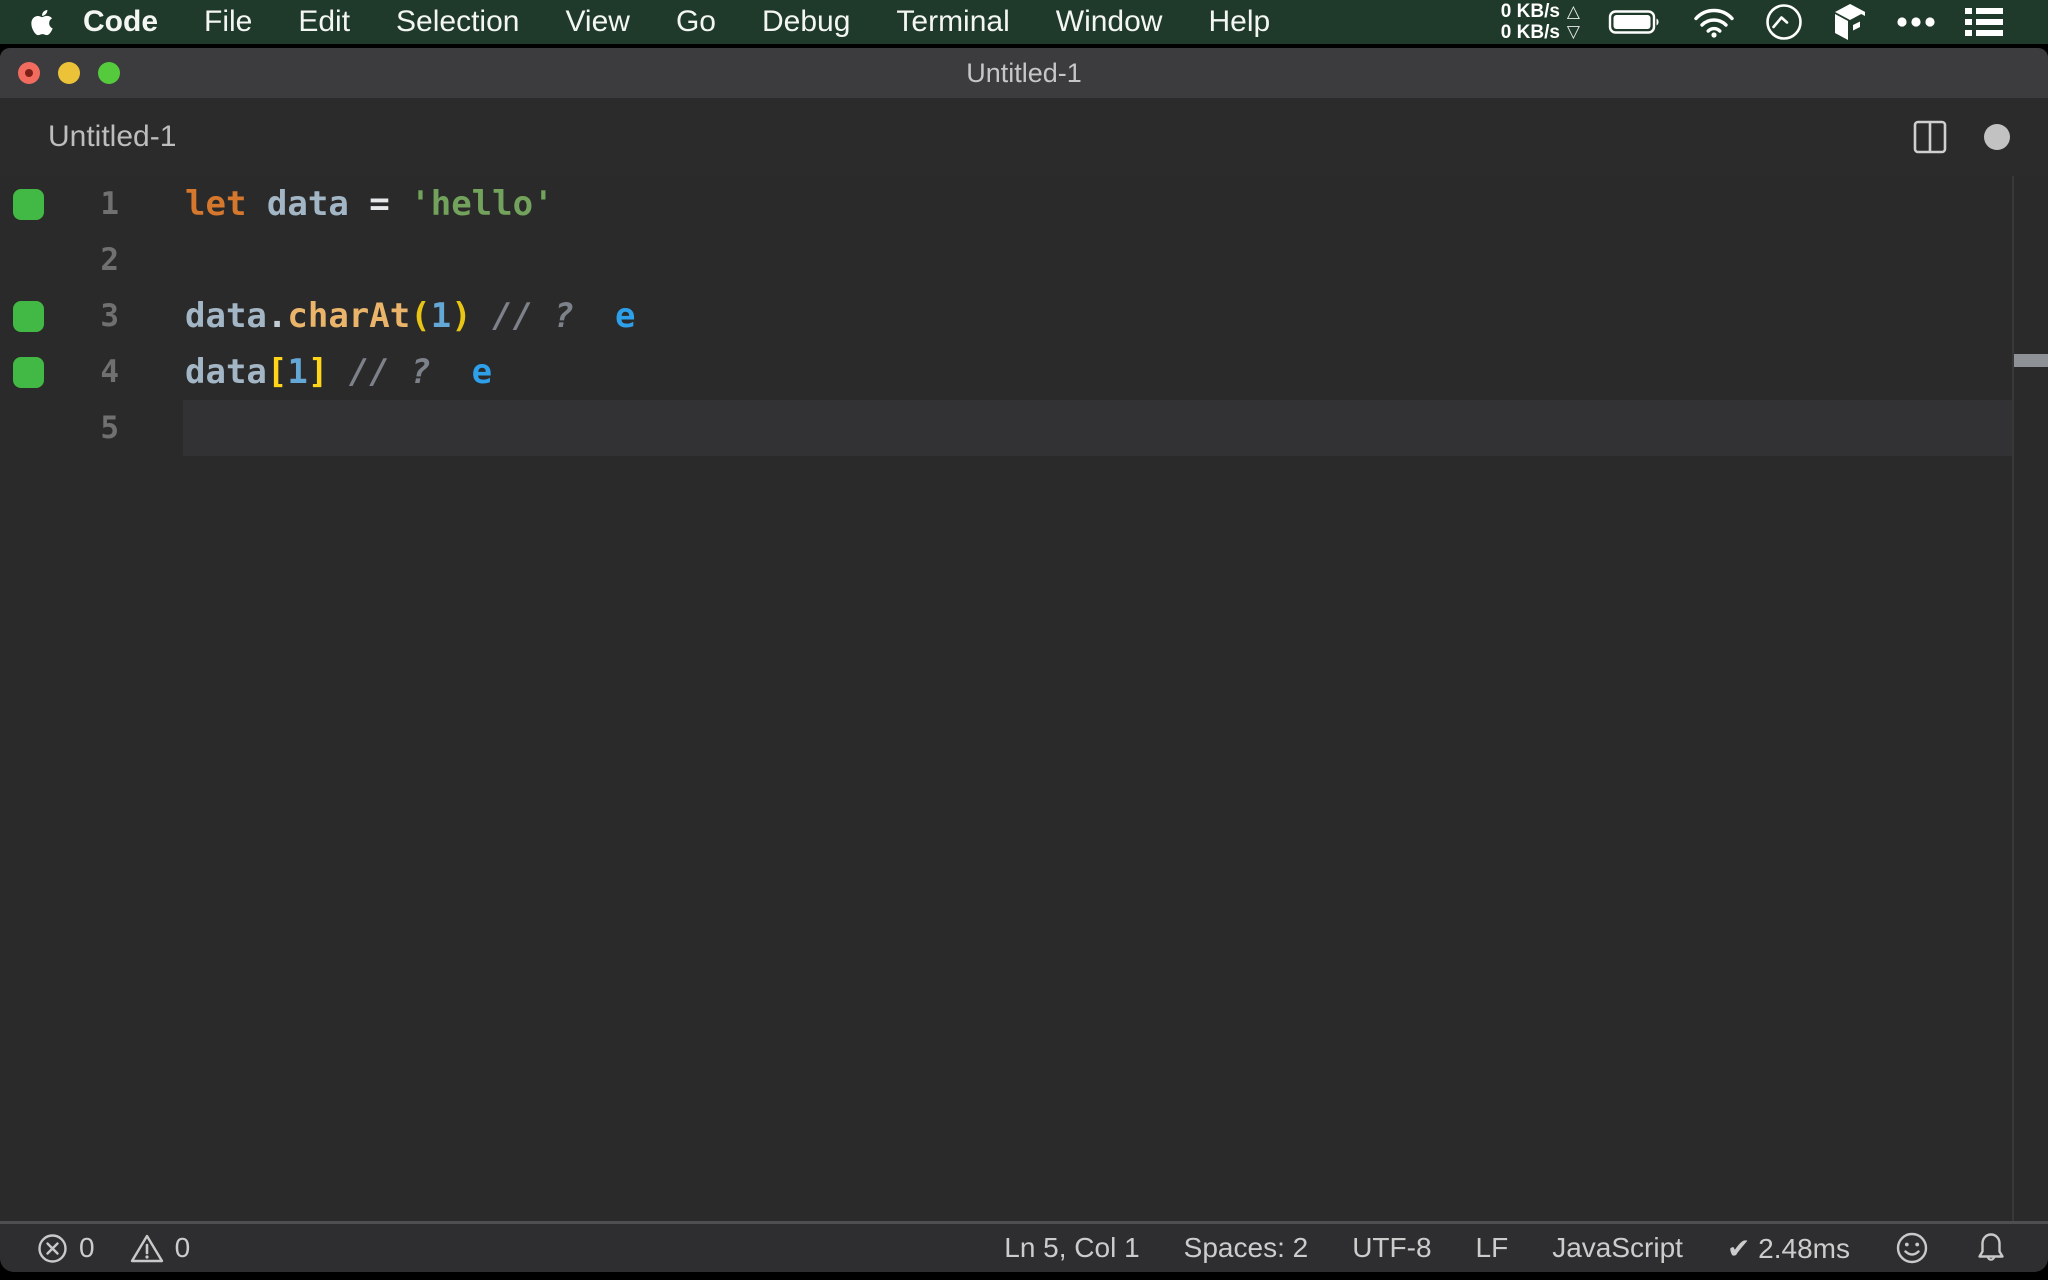 The width and height of the screenshot is (2048, 1280). I want to click on status-item: Ln 5, Col 1, so click(1071, 1248).